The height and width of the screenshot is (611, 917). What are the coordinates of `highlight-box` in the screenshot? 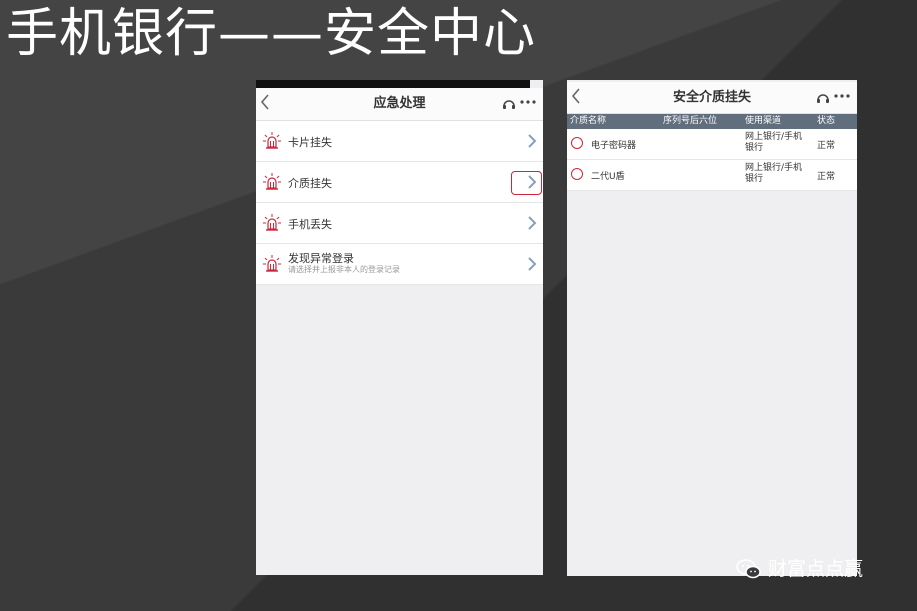 It's located at (526, 183).